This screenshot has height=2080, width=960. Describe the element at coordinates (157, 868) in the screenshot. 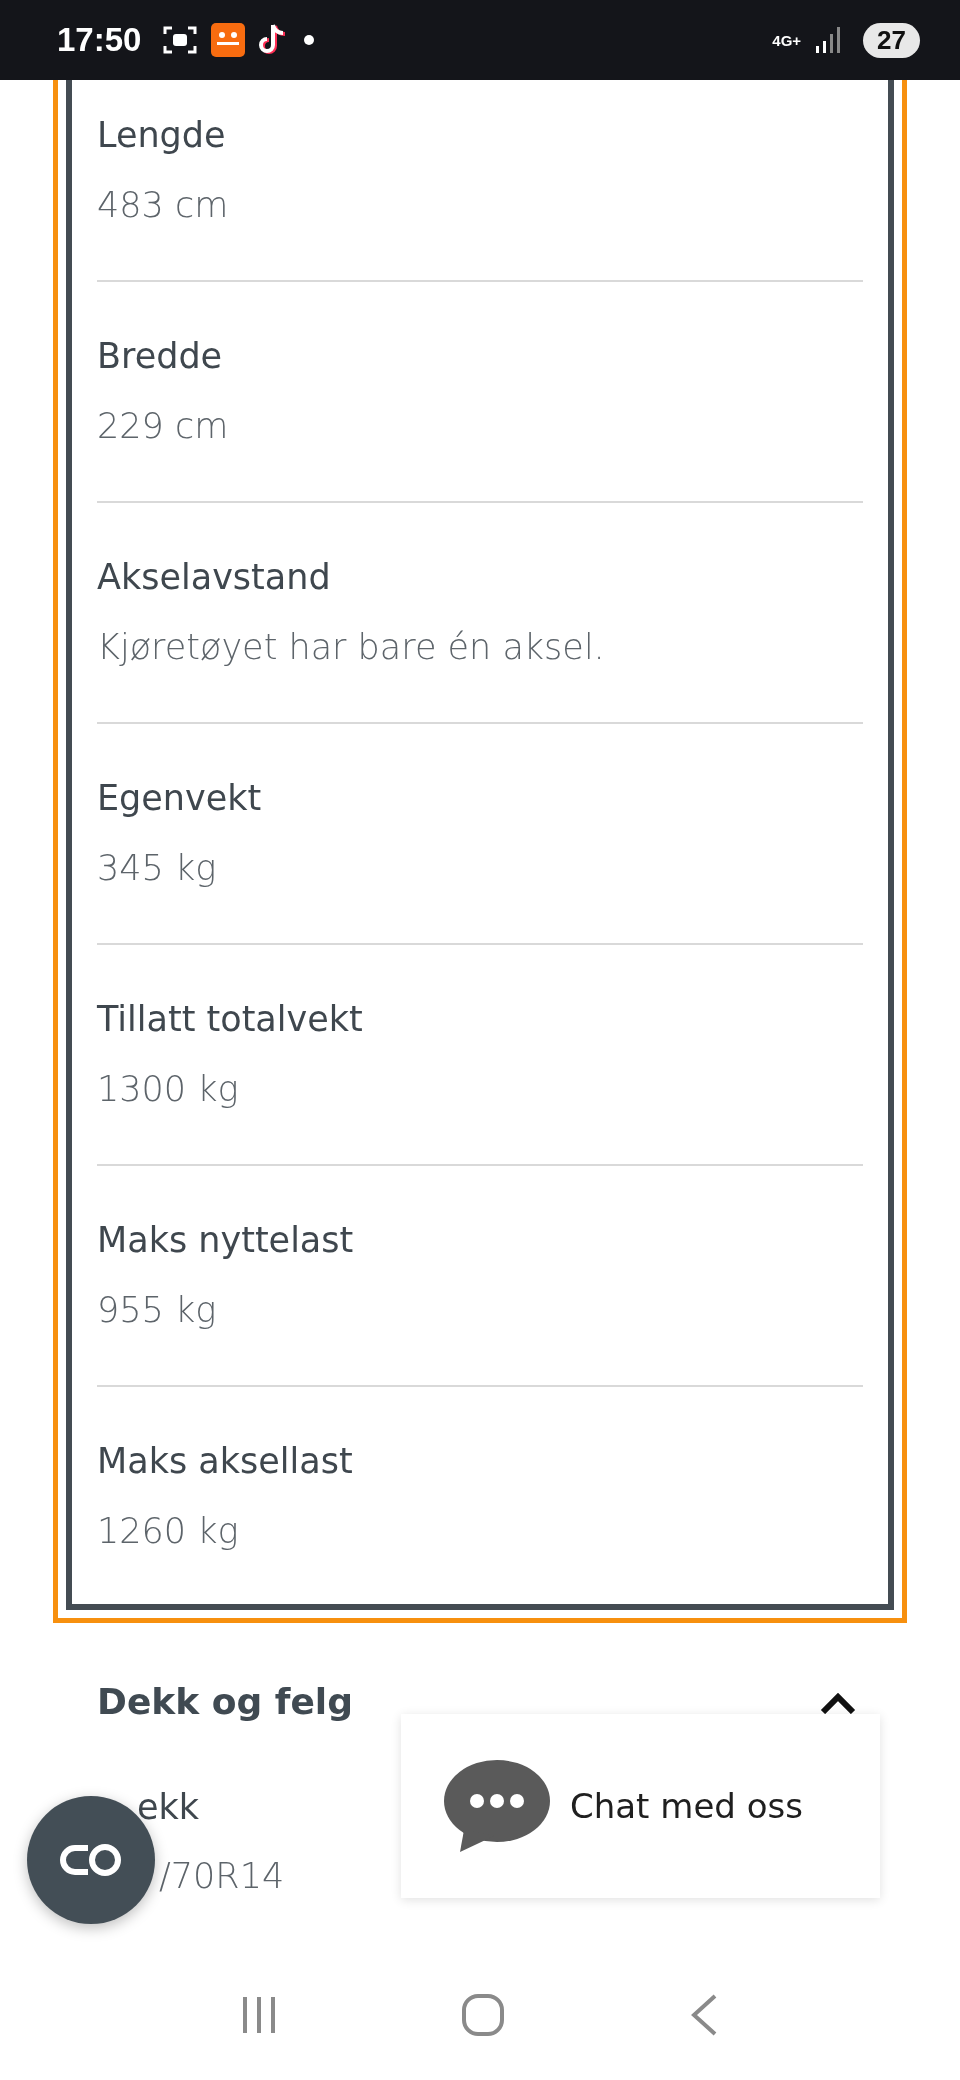

I see `spec-value: 345 kg` at that location.